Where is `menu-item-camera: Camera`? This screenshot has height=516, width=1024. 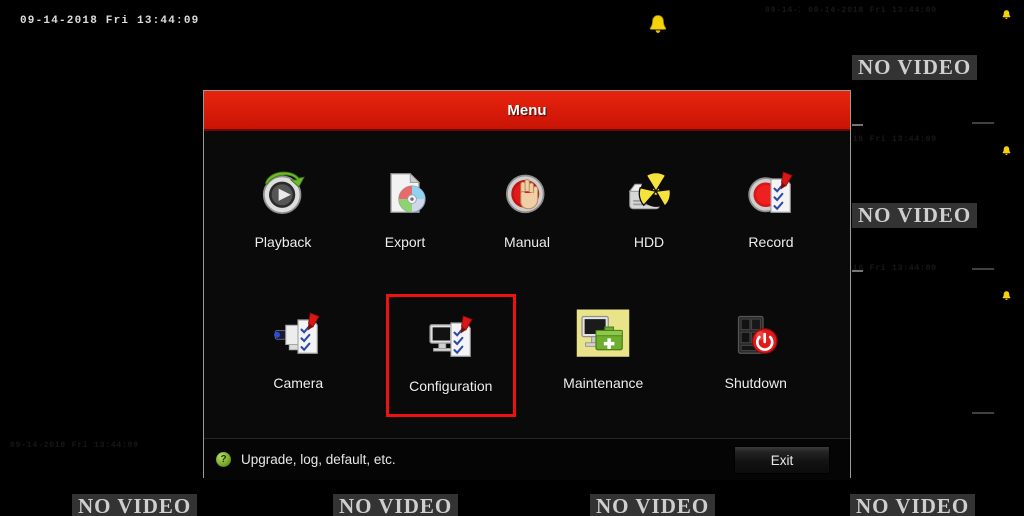 menu-item-camera: Camera is located at coordinates (298, 355).